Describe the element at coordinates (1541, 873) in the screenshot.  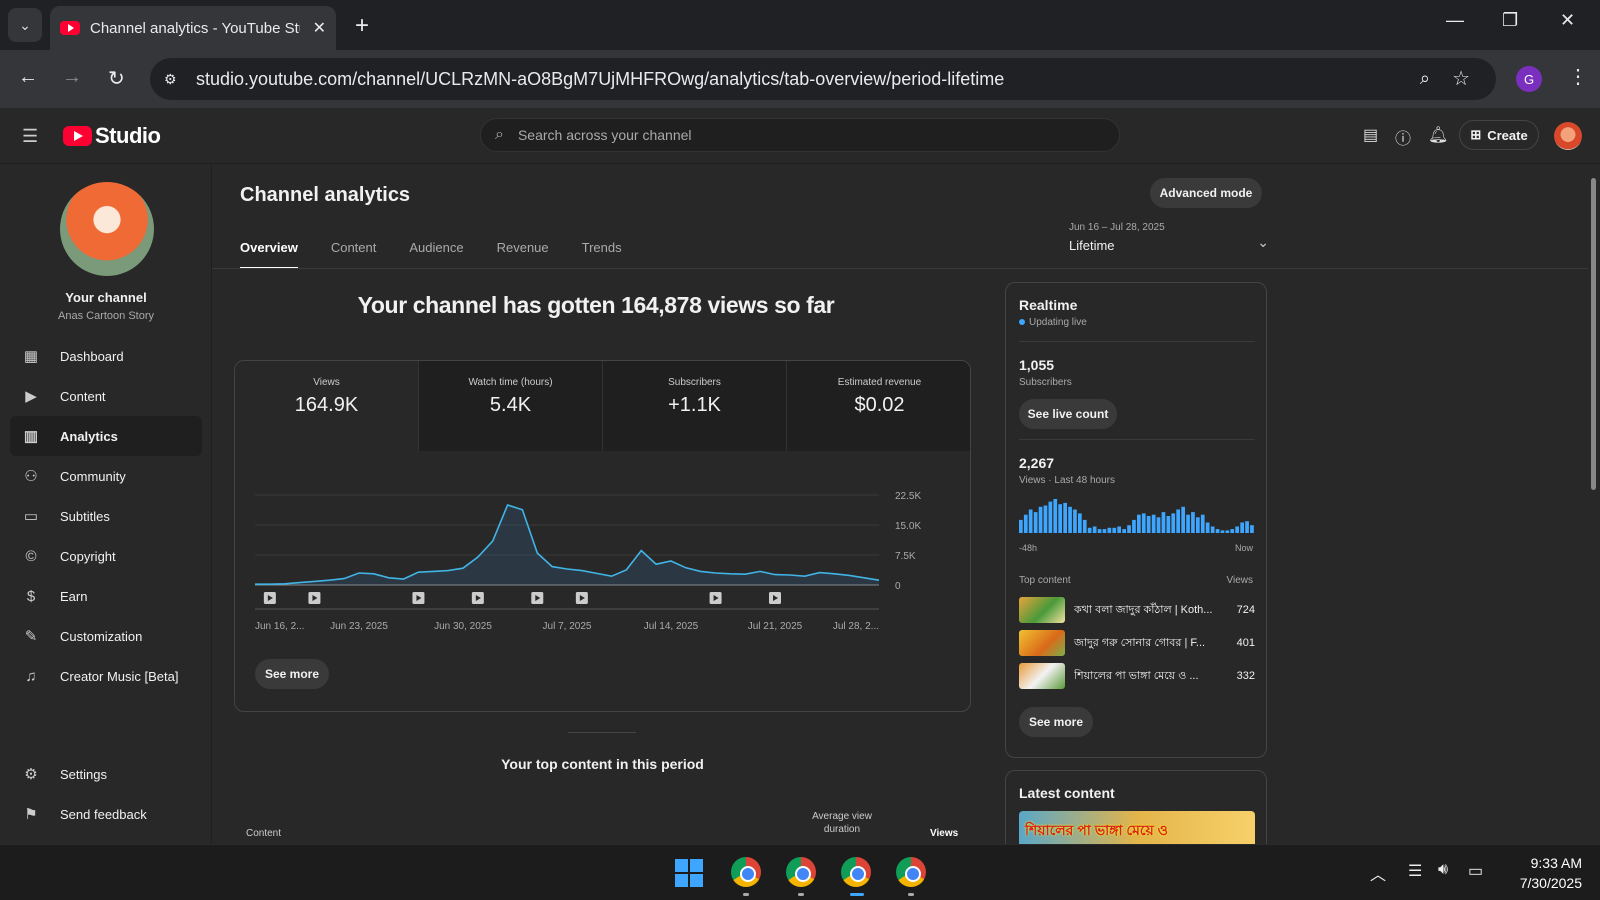
I see `system-clock: 9:33 AM 7/30/2025` at that location.